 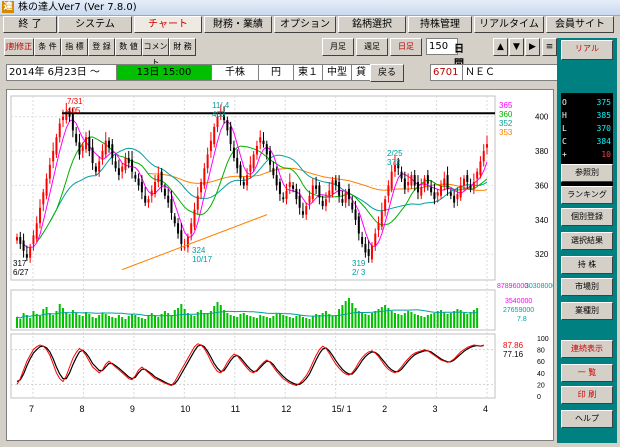 I want to click on volume-label: 7.8, so click(x=522, y=319).